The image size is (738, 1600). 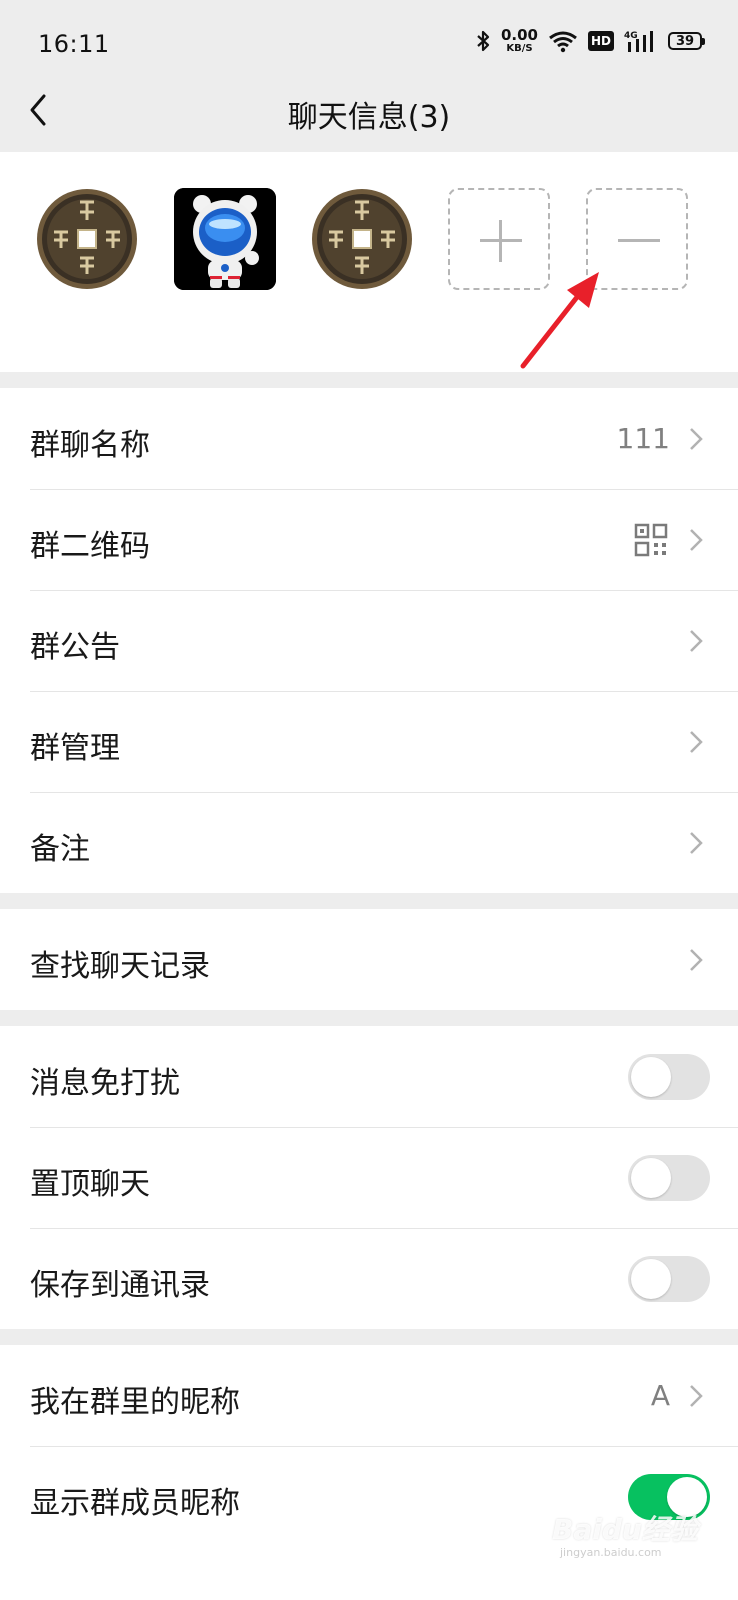 What do you see at coordinates (90, 1184) in the screenshot?
I see `row-label: 置顶聊天` at bounding box center [90, 1184].